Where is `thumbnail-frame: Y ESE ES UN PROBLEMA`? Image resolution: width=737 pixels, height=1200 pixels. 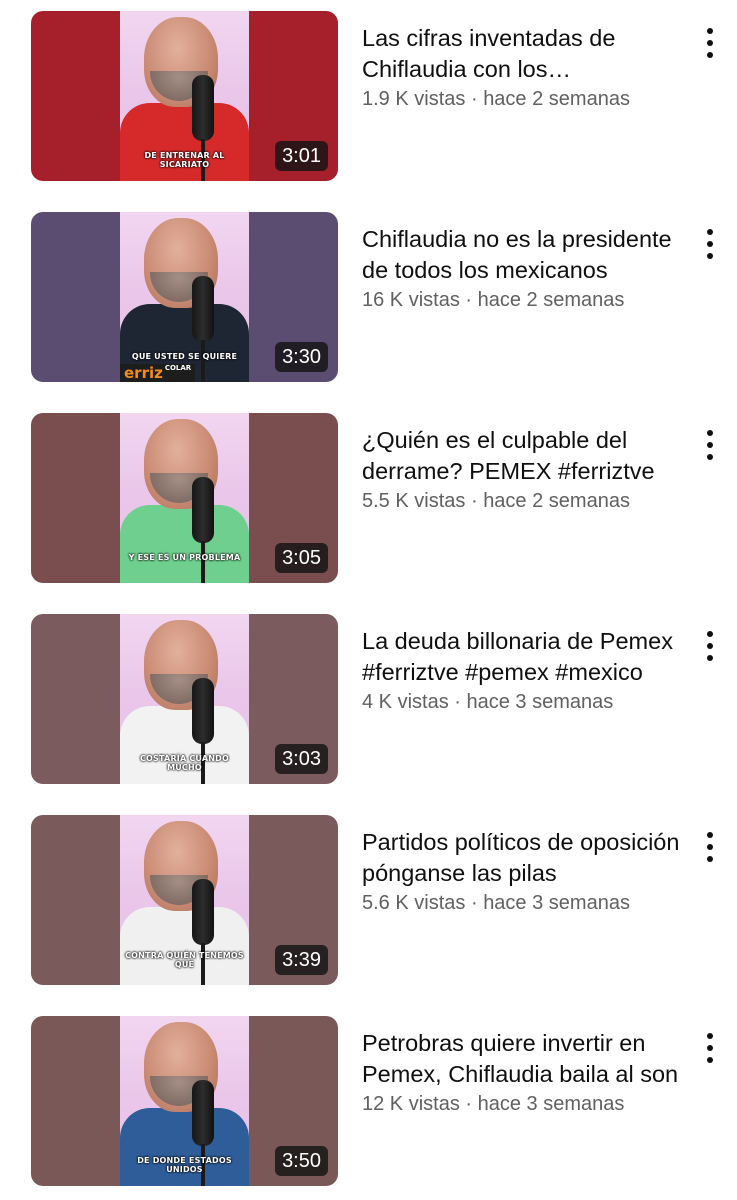 thumbnail-frame: Y ESE ES UN PROBLEMA is located at coordinates (184, 498).